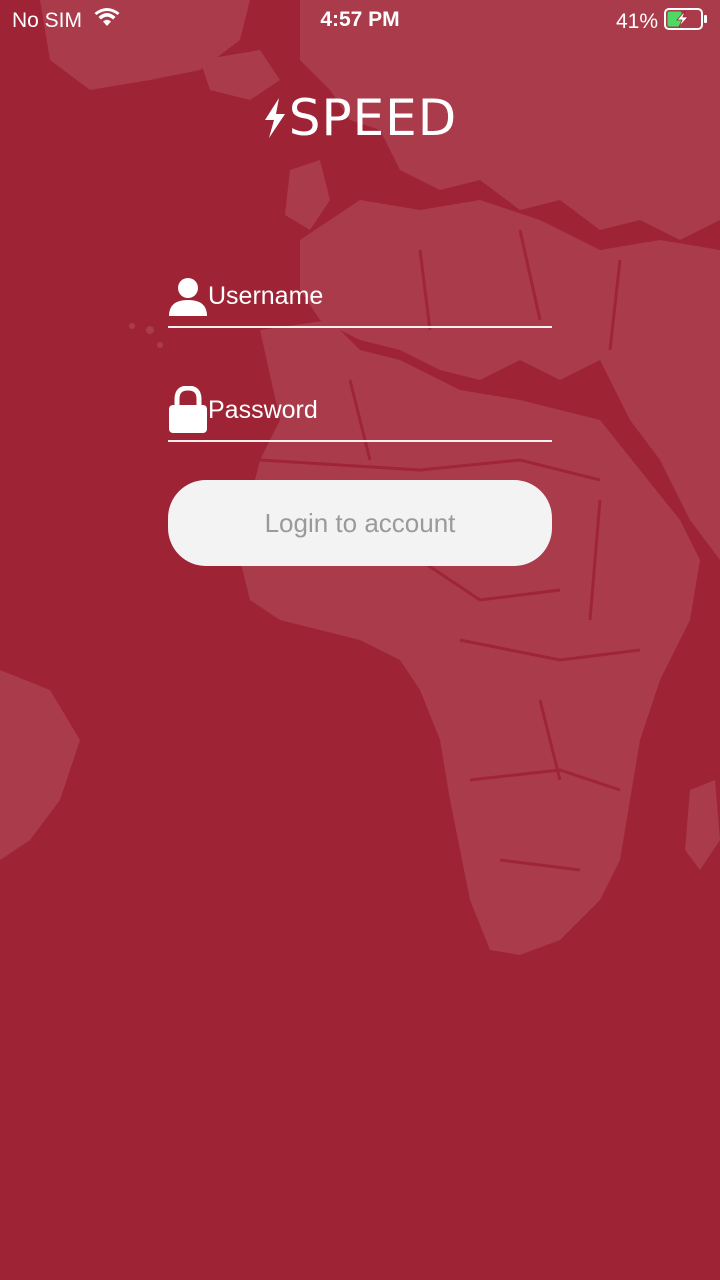  Describe the element at coordinates (686, 22) in the screenshot. I see `battery-charging-icon` at that location.